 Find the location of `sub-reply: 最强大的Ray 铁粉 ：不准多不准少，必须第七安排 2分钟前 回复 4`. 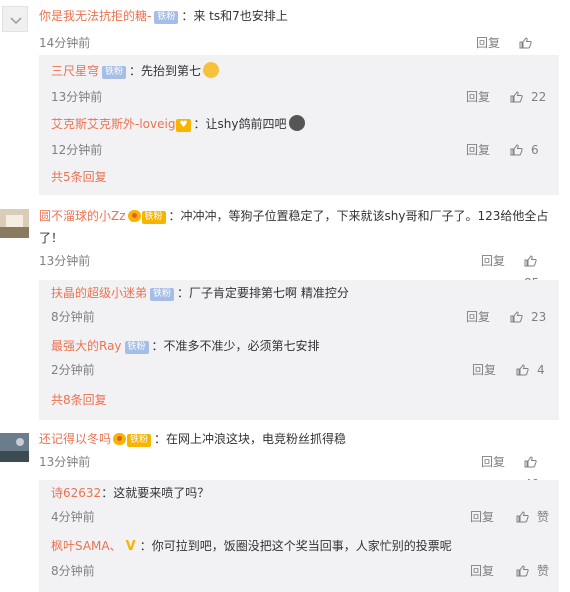

sub-reply: 最强大的Ray 铁粉 ：不准多不准少，必须第七安排 2分钟前 回复 4 is located at coordinates (305, 358).